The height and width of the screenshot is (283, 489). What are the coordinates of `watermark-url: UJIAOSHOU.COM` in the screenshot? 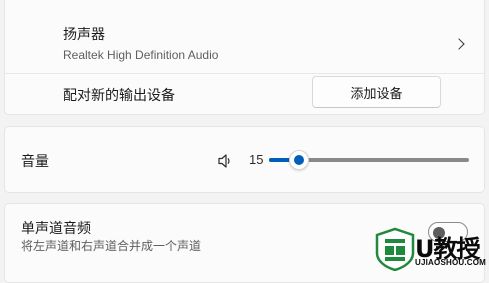 It's located at (450, 262).